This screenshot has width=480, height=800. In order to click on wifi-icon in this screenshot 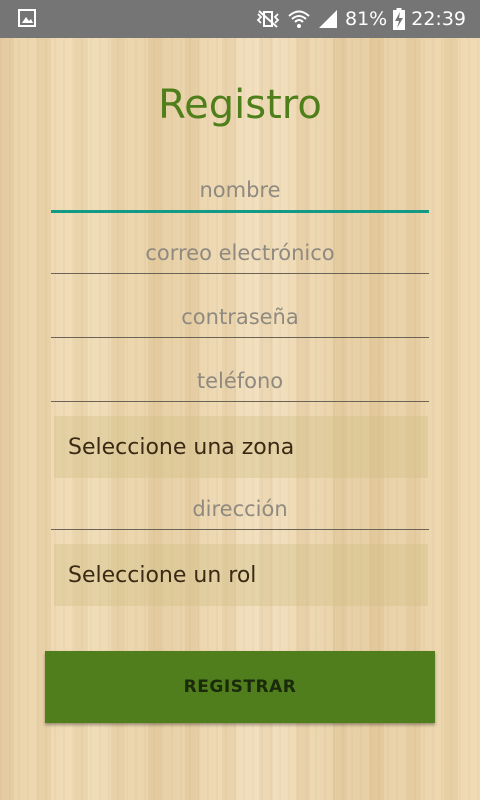, I will do `click(299, 19)`.